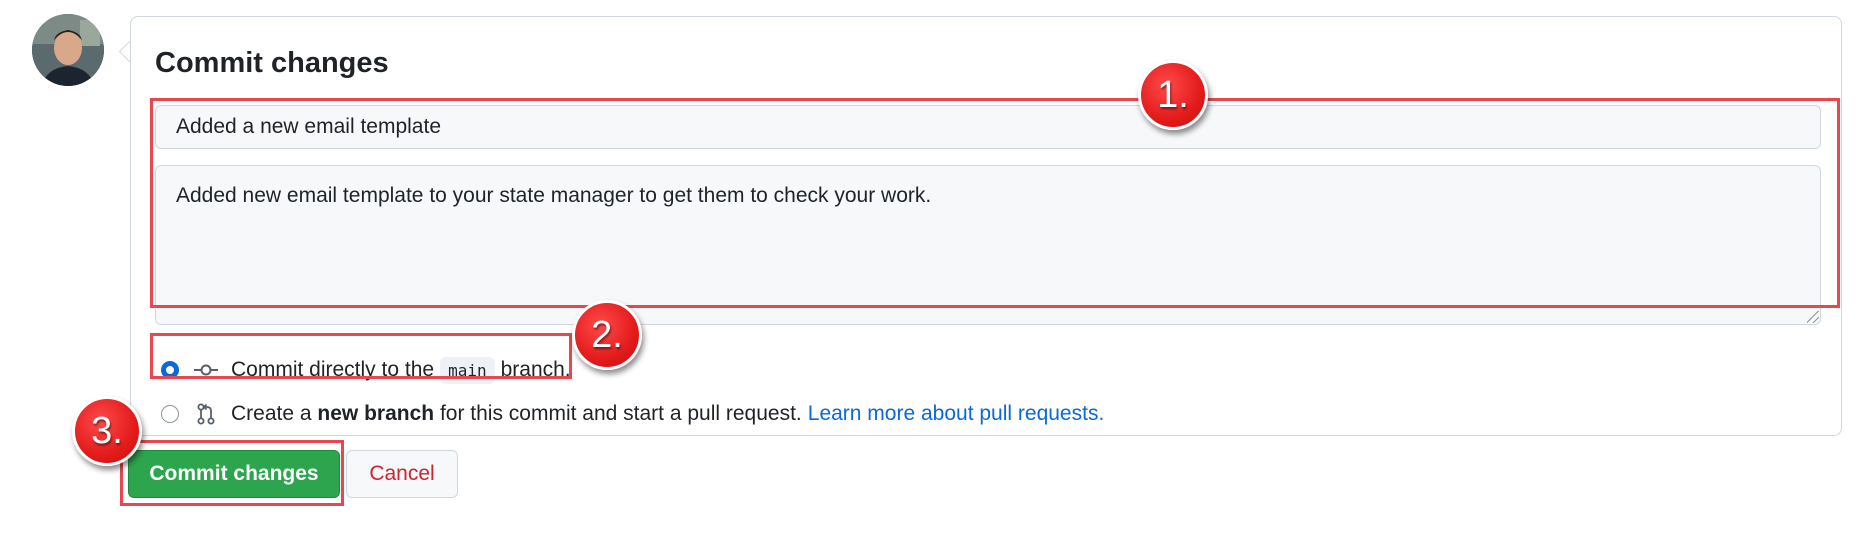 This screenshot has width=1862, height=546. I want to click on resize-handle-icon, so click(1813, 317).